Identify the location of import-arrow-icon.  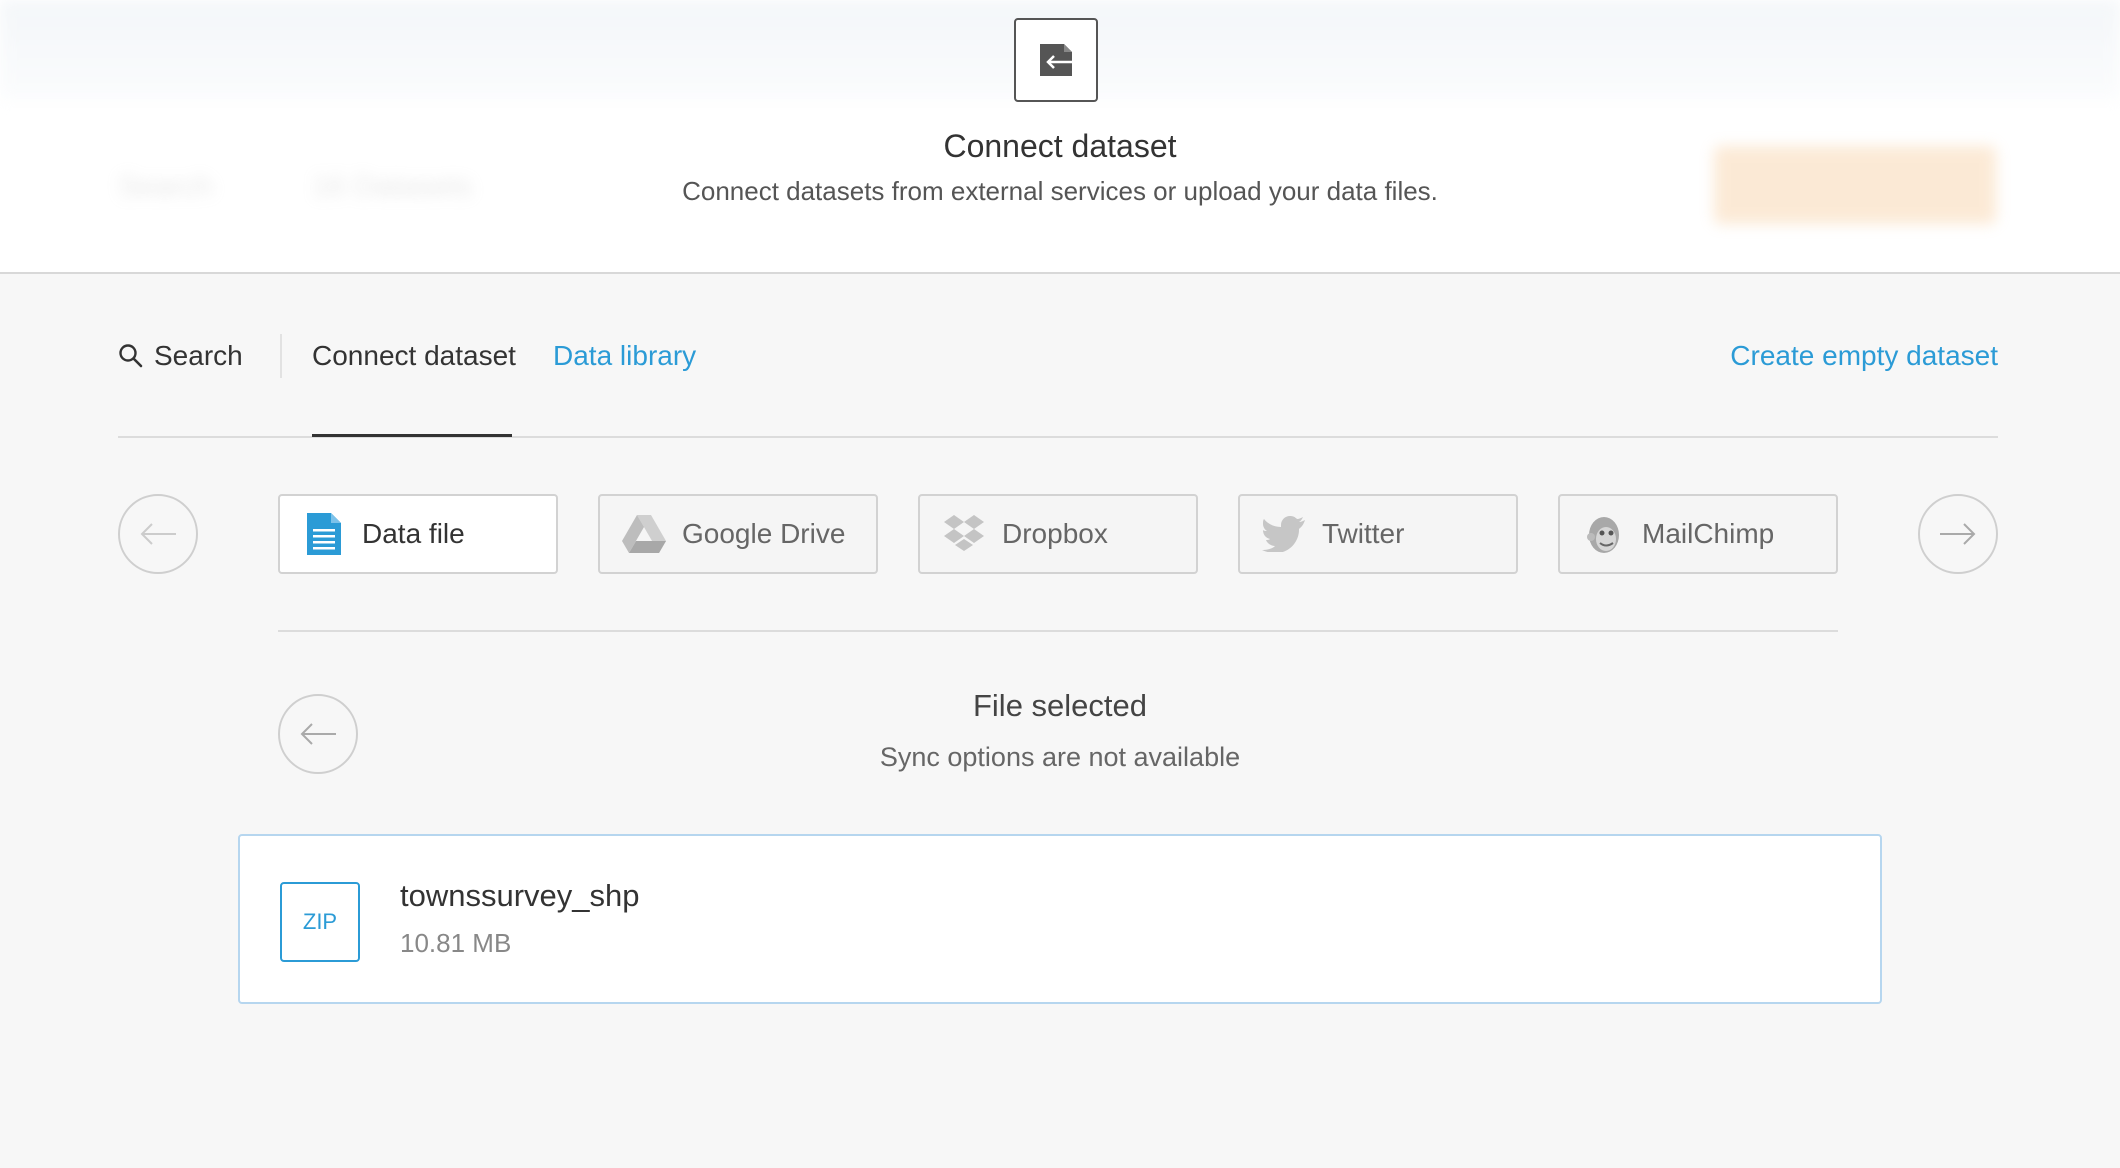
(1056, 60).